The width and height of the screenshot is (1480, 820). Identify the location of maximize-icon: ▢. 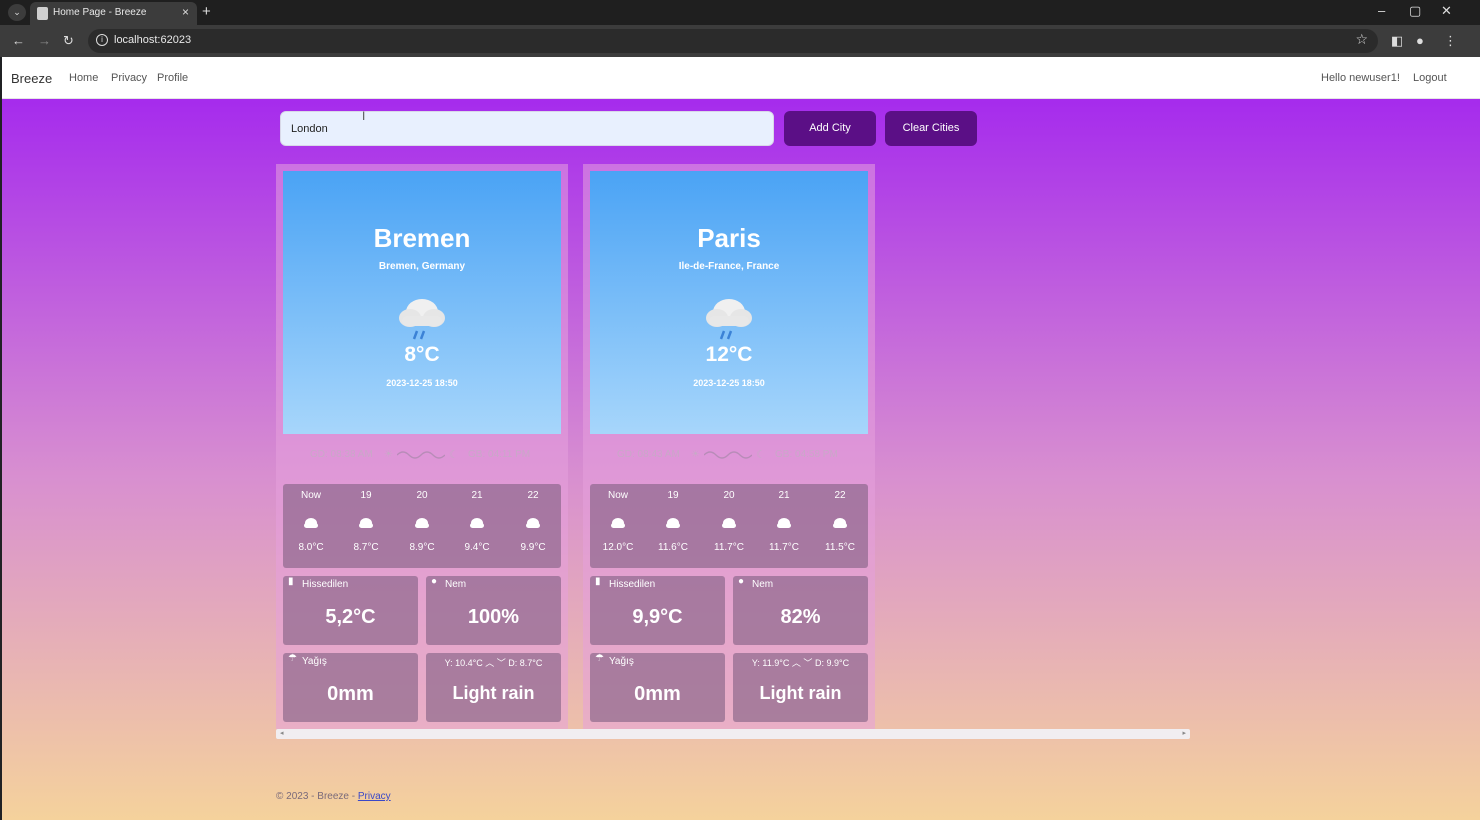
(1415, 11).